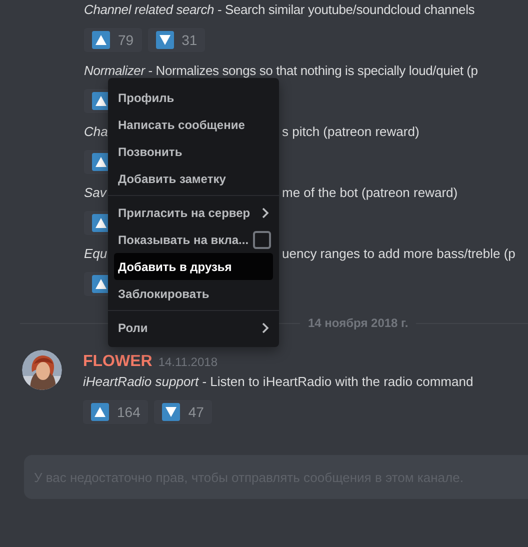 The width and height of the screenshot is (528, 547). I want to click on menu-item: Написать сообщение, so click(193, 124).